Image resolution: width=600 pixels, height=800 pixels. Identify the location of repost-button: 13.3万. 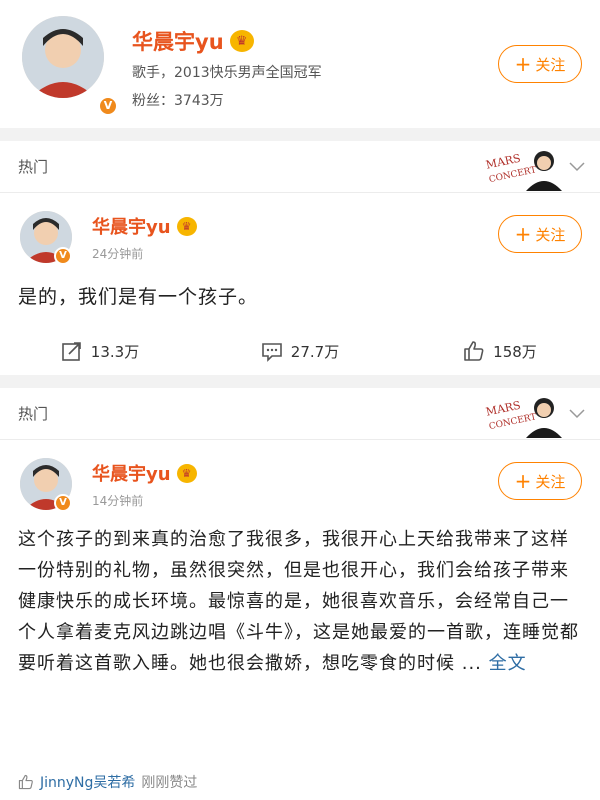
(100, 351).